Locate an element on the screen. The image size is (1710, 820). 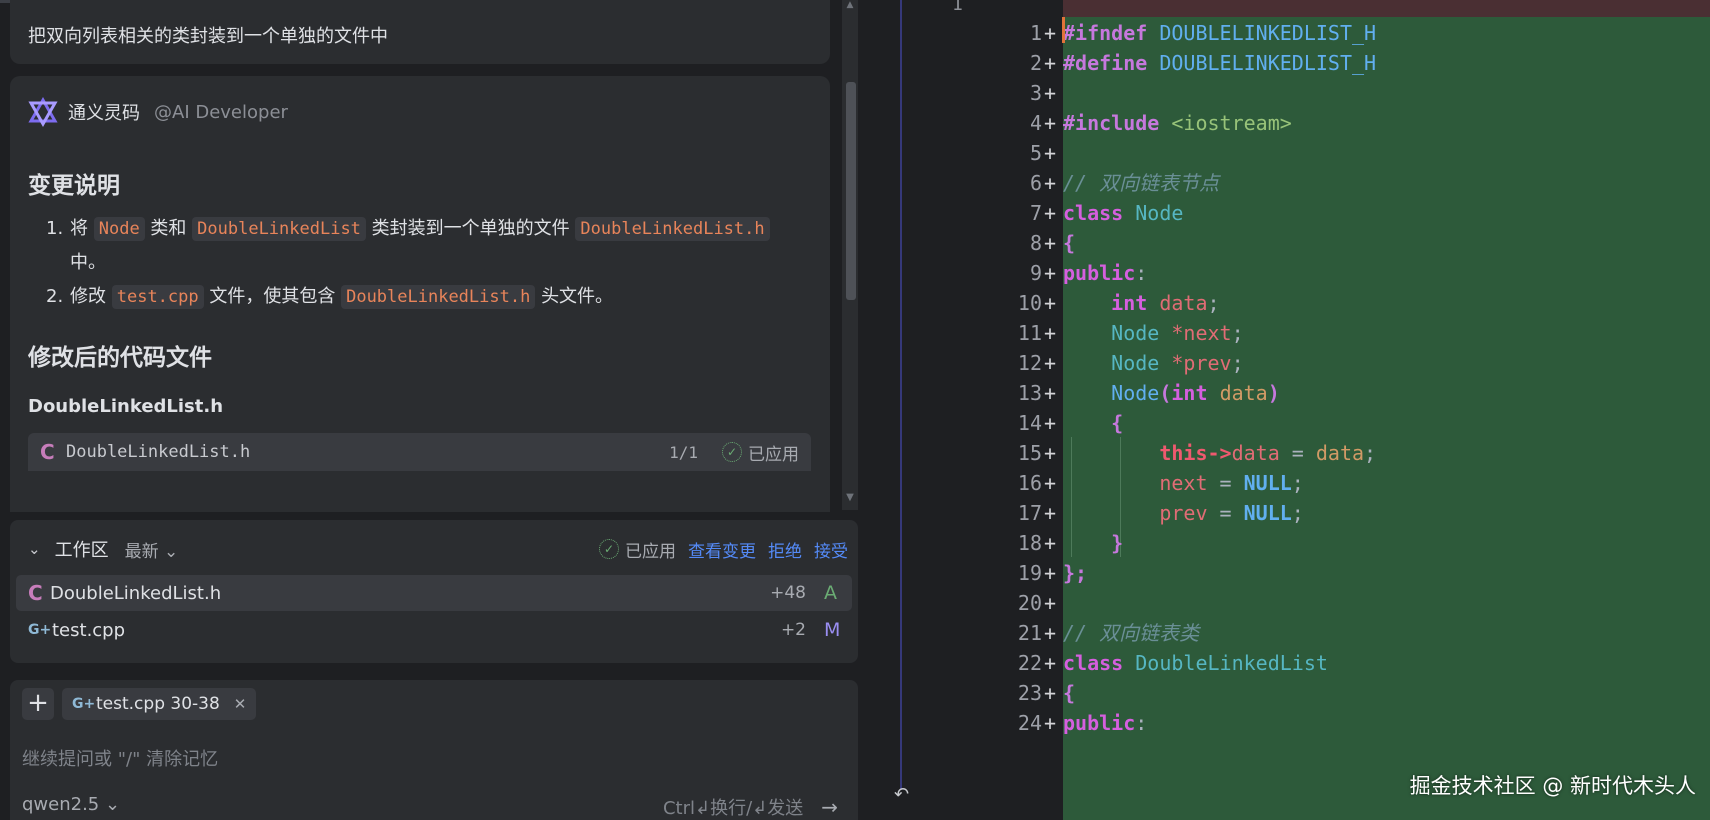
workspace-applied-status: ✓ 已应用 is located at coordinates (637, 549).